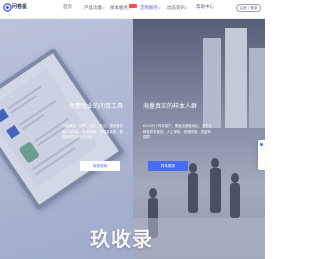 Image resolution: width=320 pixels, height=259 pixels. Describe the element at coordinates (95, 106) in the screenshot. I see `hero-left-title: 免费专业的问卷工具` at that location.